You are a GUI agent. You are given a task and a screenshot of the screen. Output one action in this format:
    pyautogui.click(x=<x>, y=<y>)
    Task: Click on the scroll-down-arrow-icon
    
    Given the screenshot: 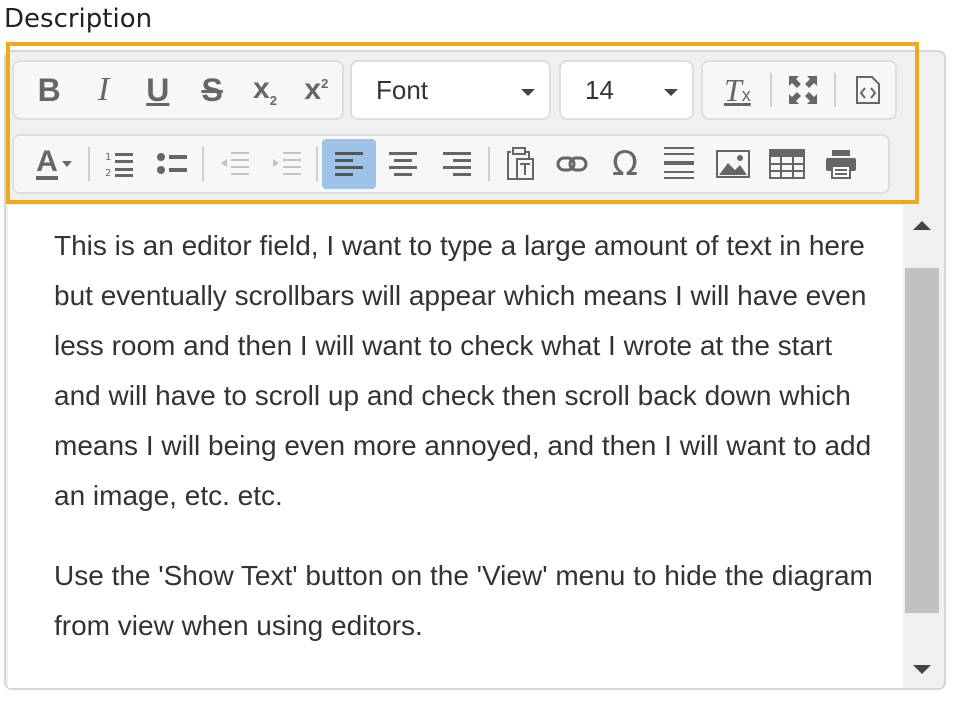 What is the action you would take?
    pyautogui.click(x=922, y=669)
    